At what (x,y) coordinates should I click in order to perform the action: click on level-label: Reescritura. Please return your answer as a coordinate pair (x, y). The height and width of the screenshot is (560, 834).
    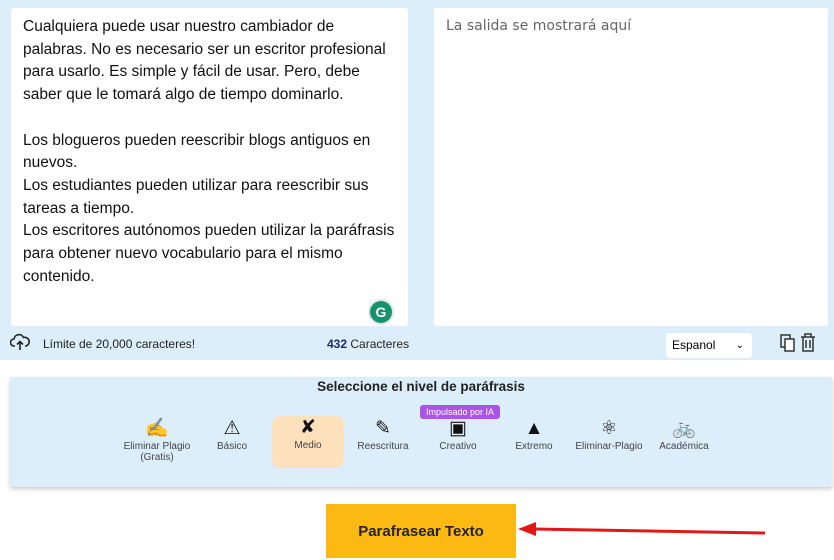
    Looking at the image, I should click on (383, 446).